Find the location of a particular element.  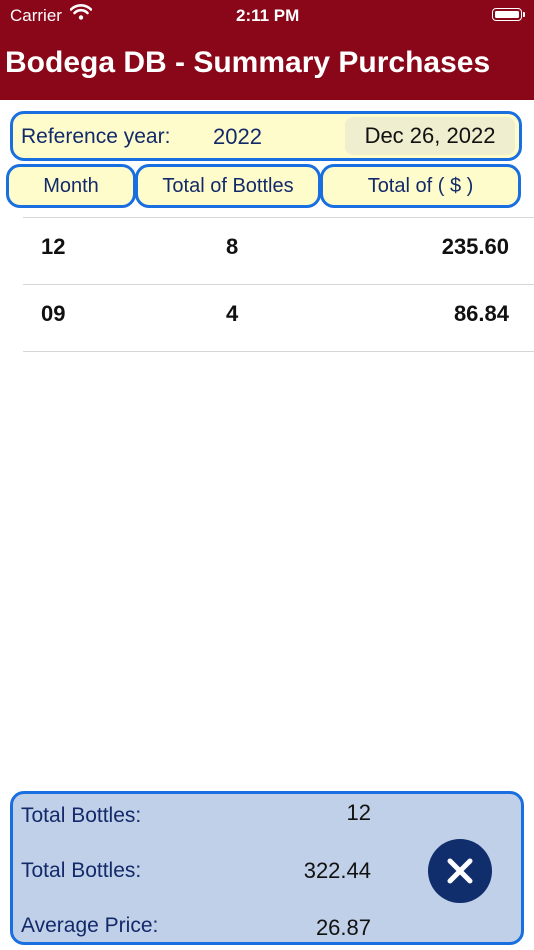

reference-year-panel: Reference year: 2022 Dec 26, 2022 is located at coordinates (266, 136).